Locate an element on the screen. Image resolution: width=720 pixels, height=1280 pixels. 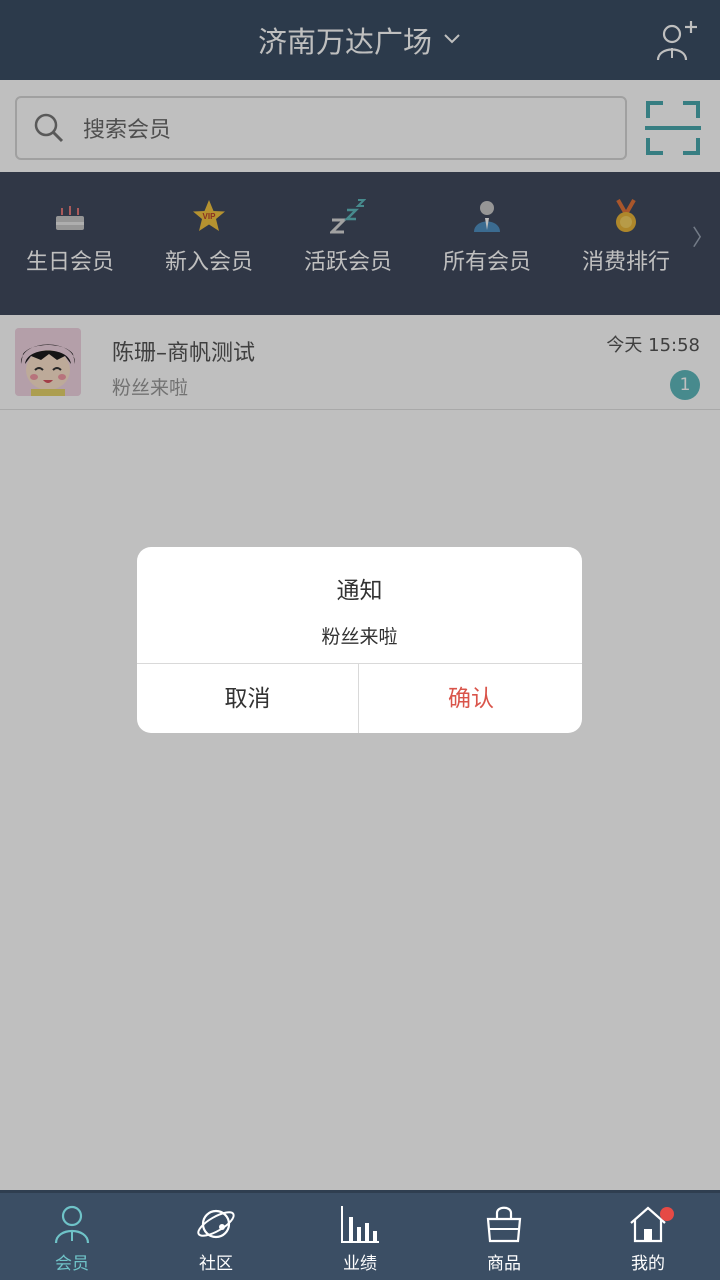
bottom-tab-bar: 会员 社区 业绩 商品 我的 is located at coordinates (360, 1235).